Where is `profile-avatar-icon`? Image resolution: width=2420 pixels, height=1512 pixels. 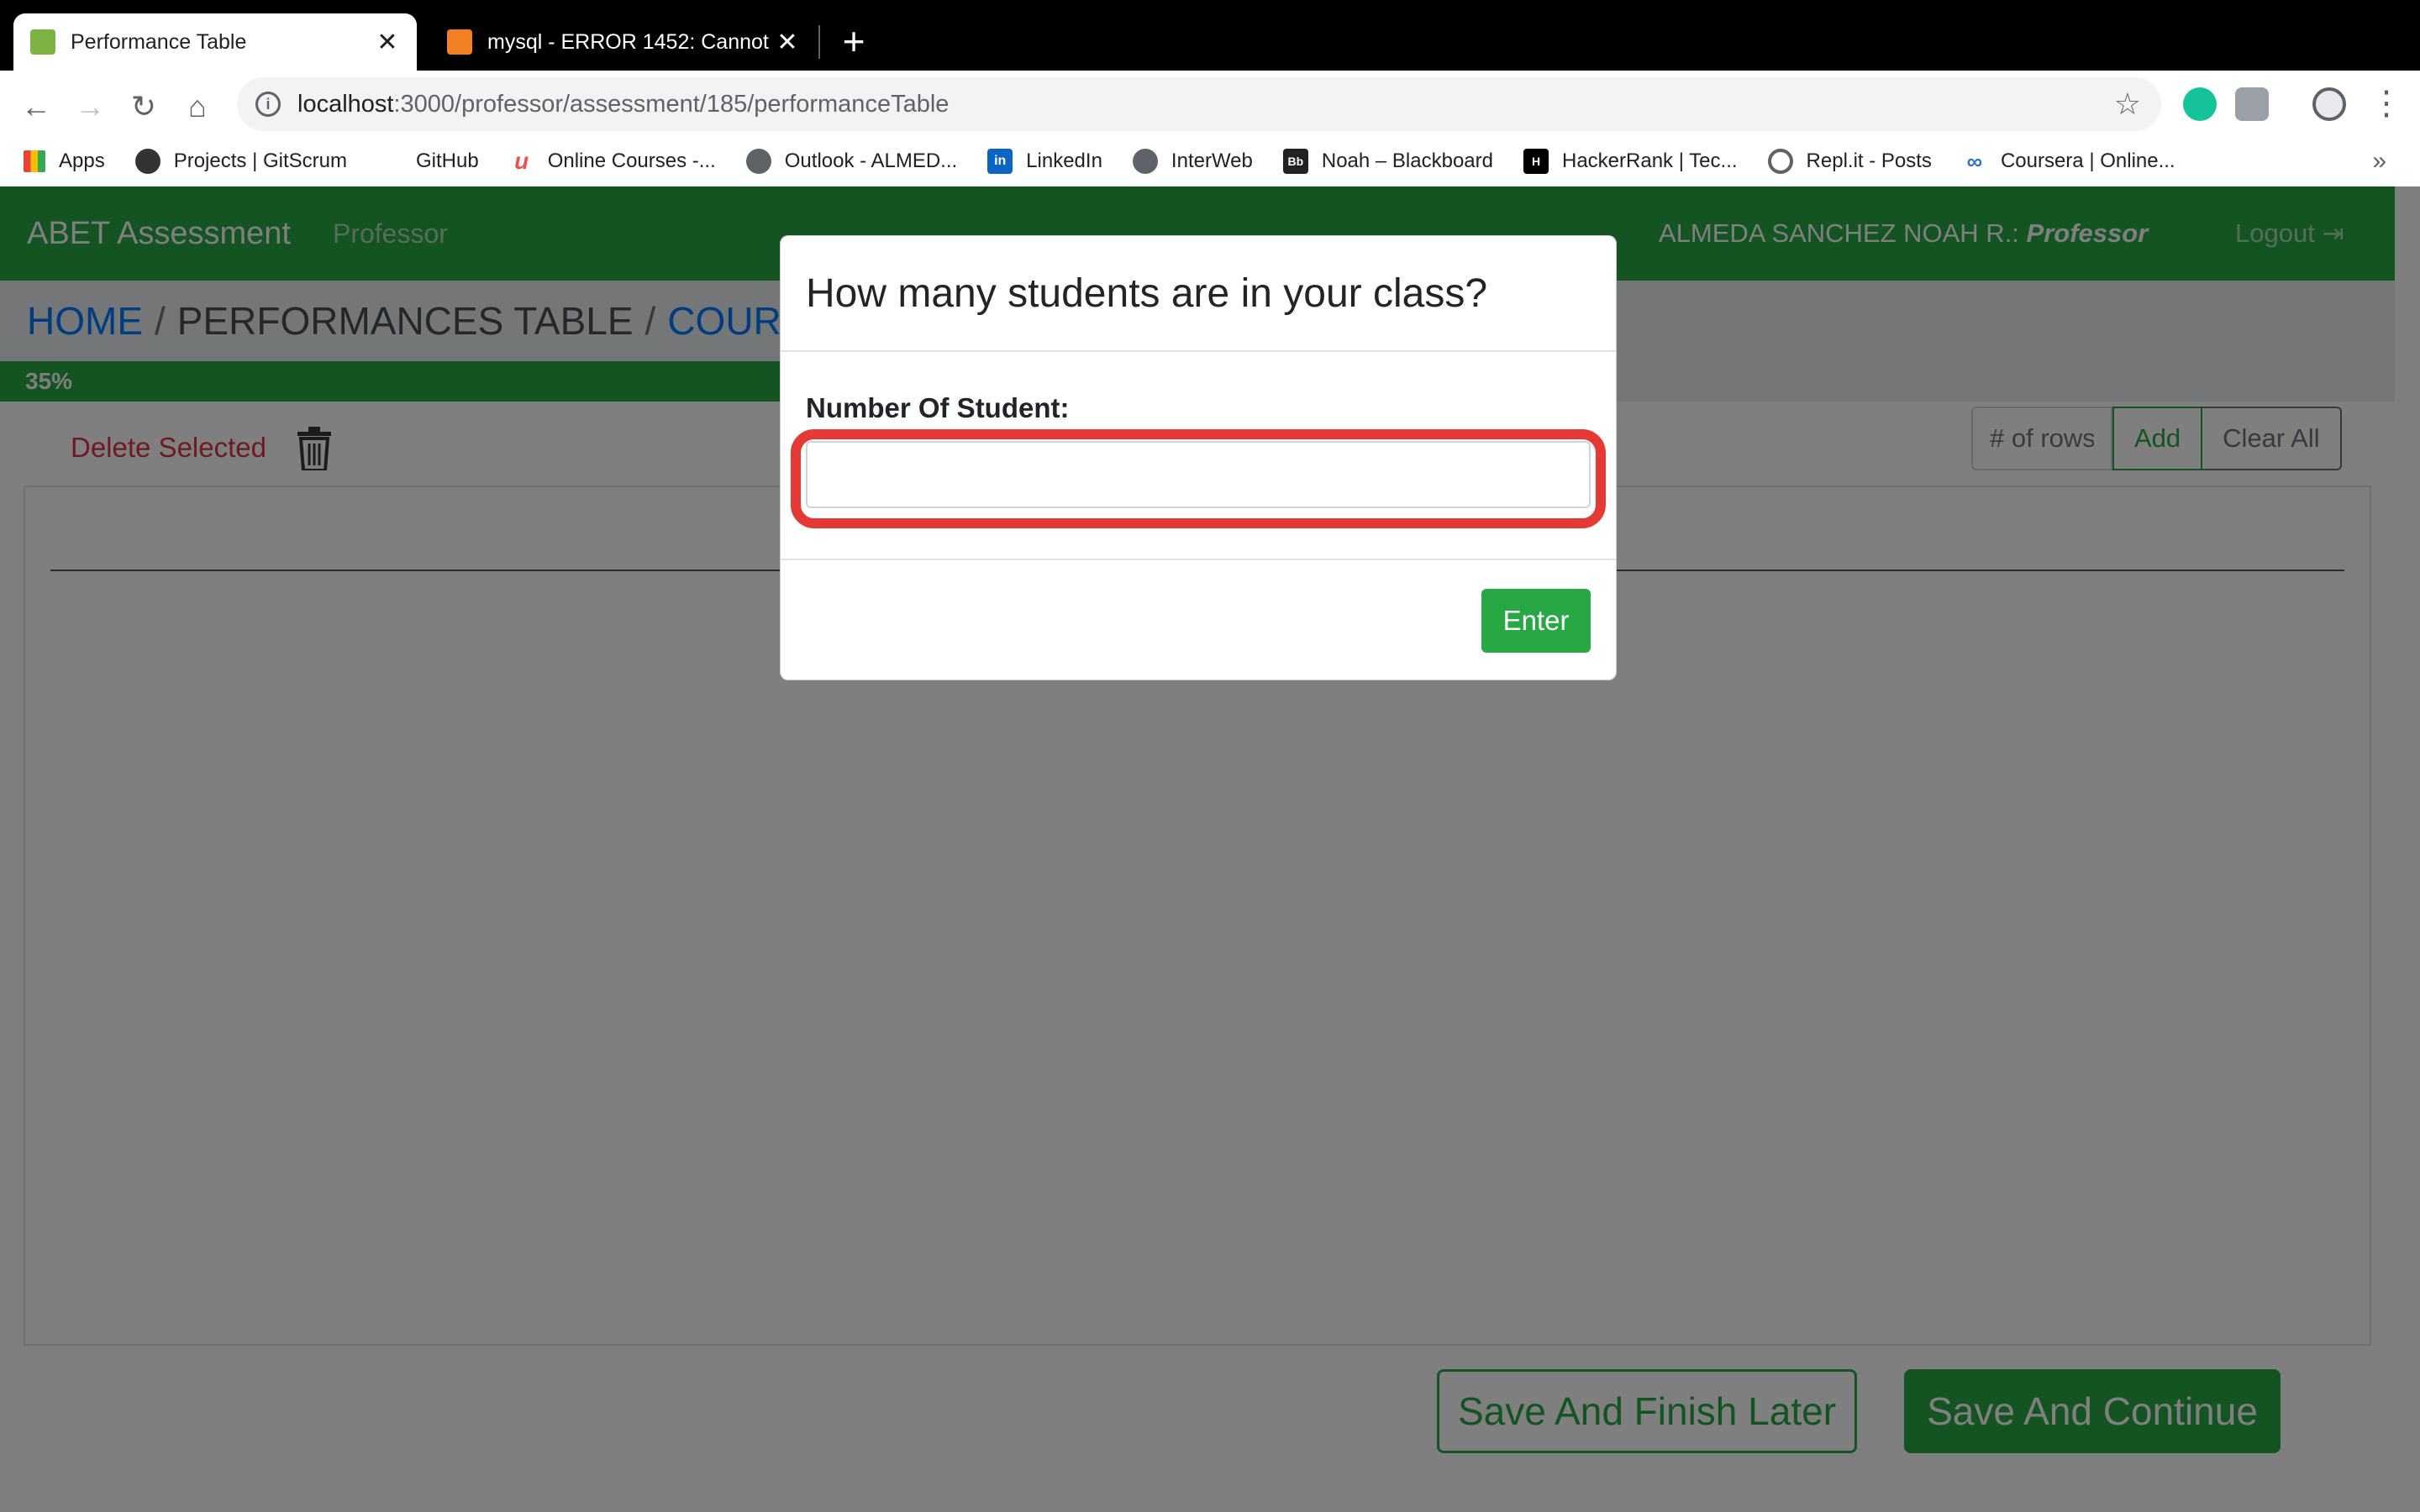 profile-avatar-icon is located at coordinates (2329, 104).